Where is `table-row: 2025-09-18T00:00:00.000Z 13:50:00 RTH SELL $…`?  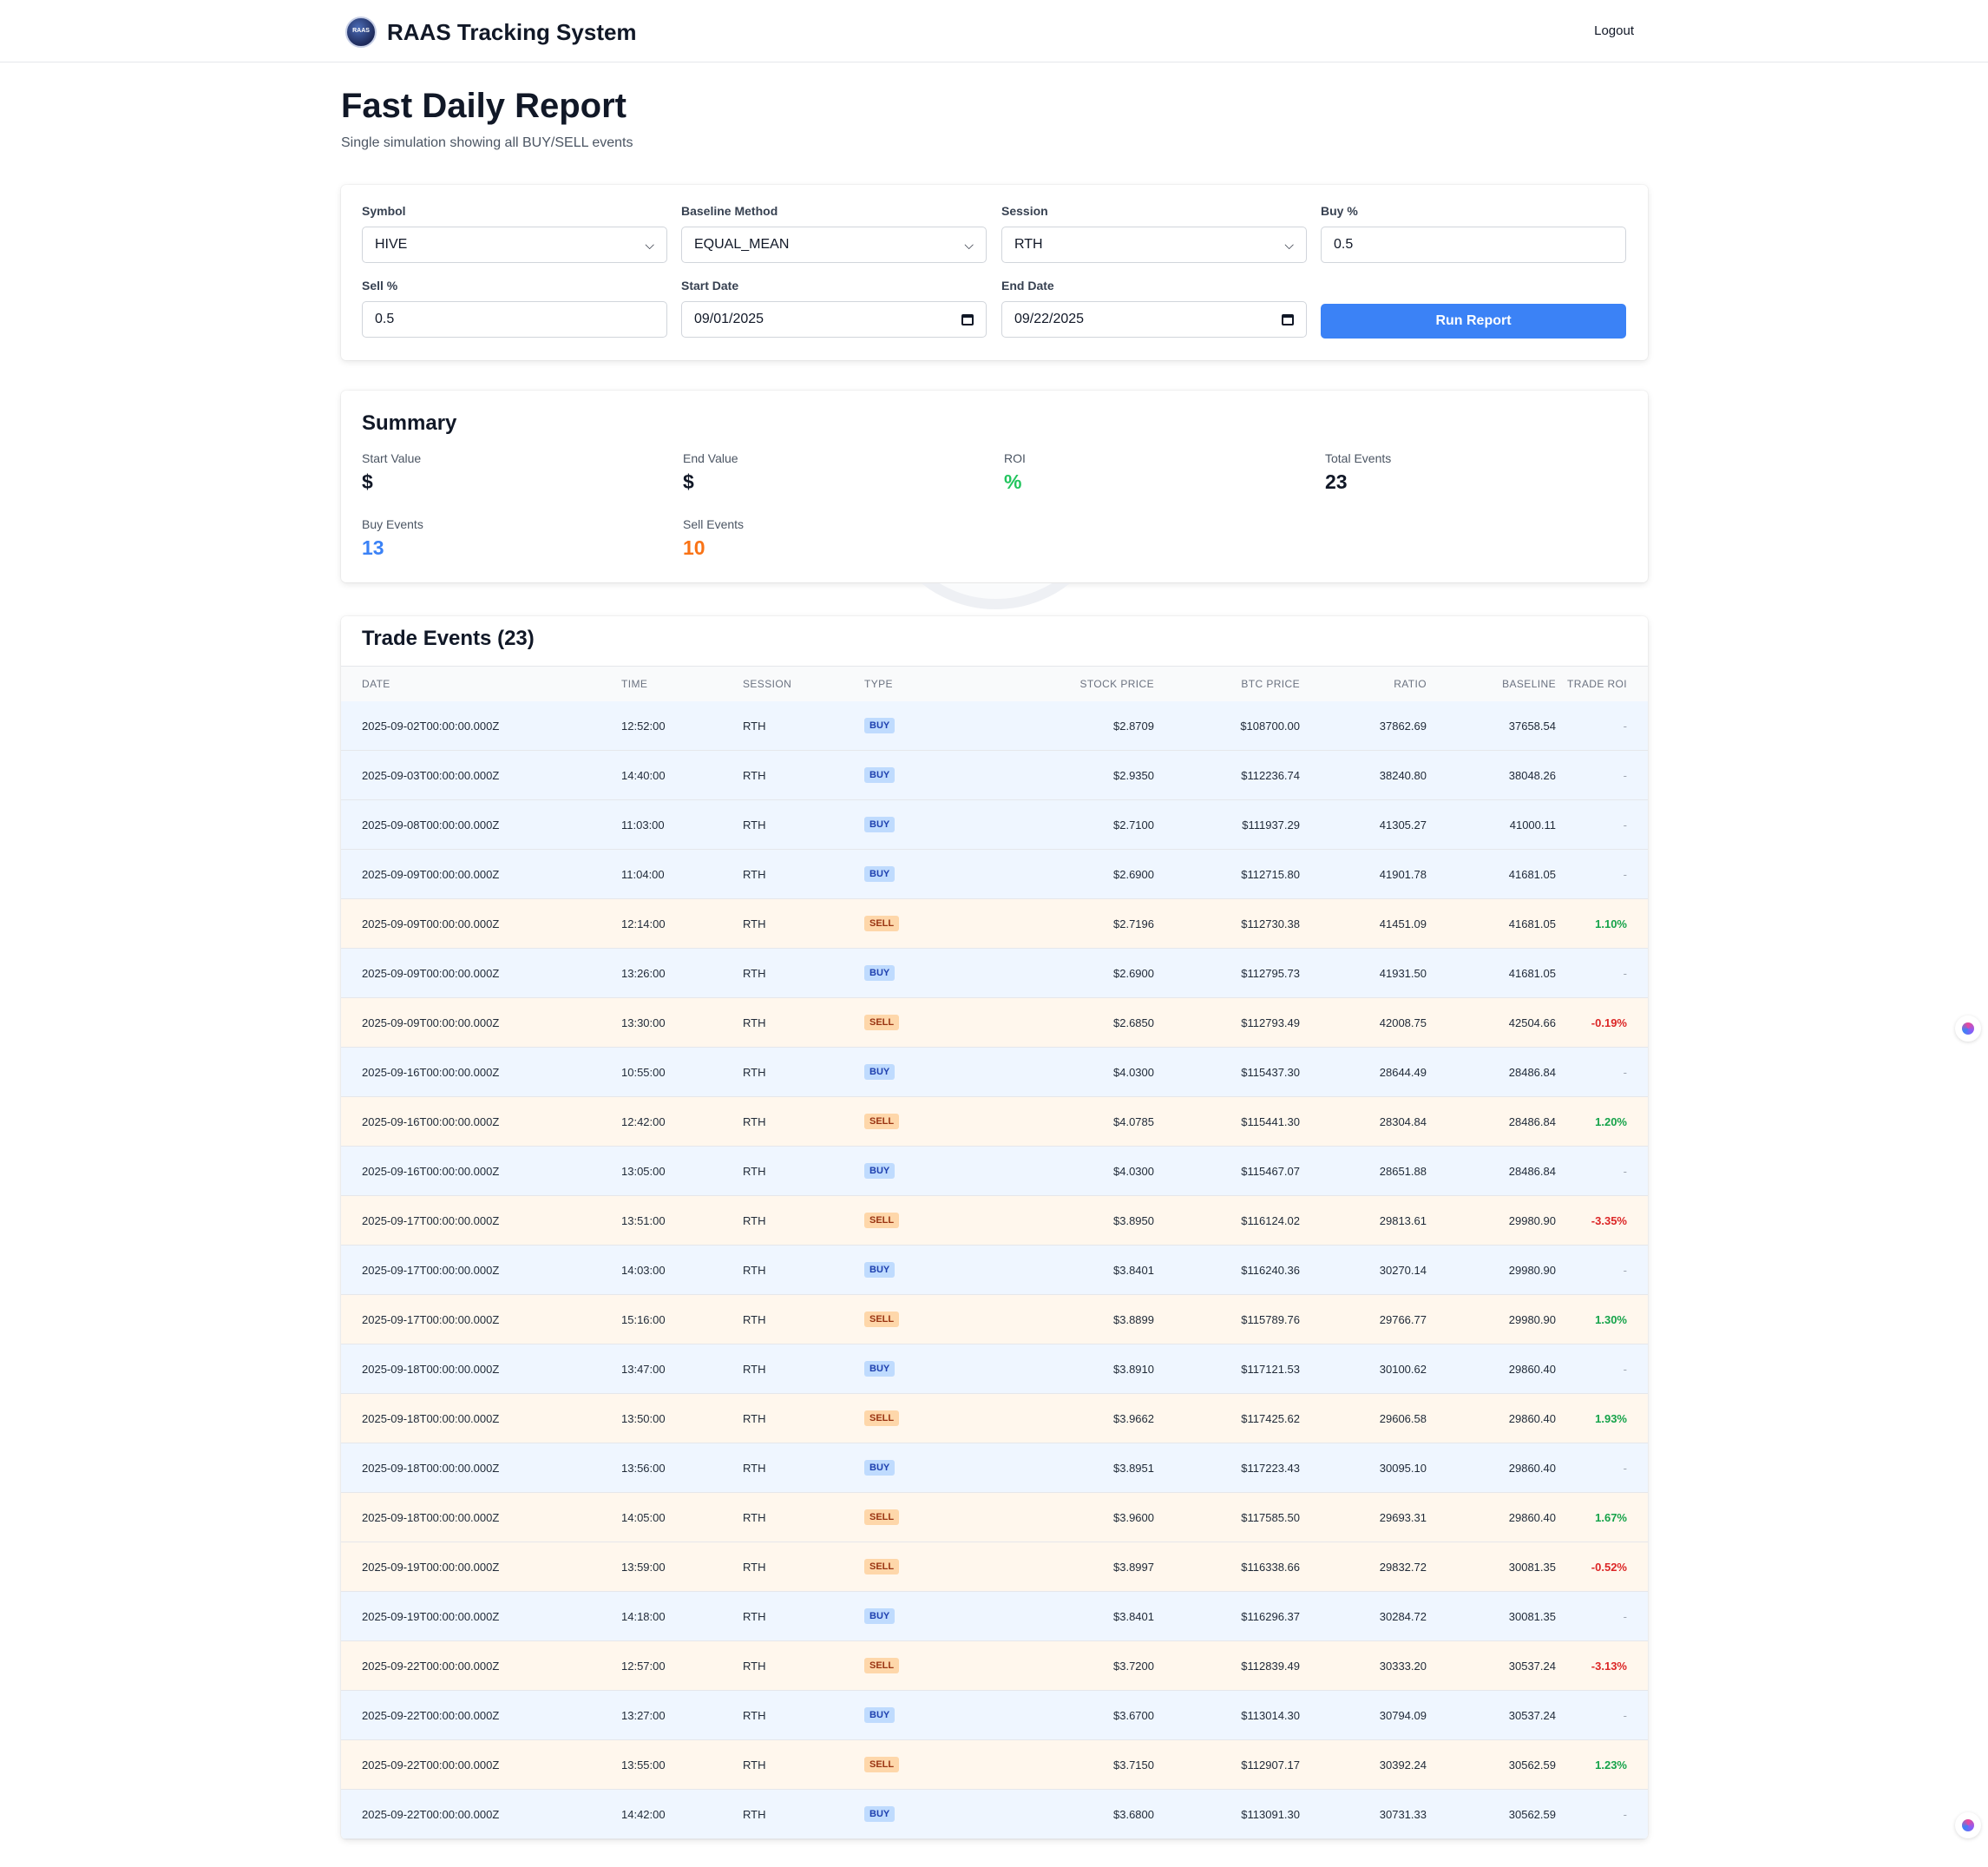
table-row: 2025-09-18T00:00:00.000Z 13:50:00 RTH SELL $… is located at coordinates (994, 1418).